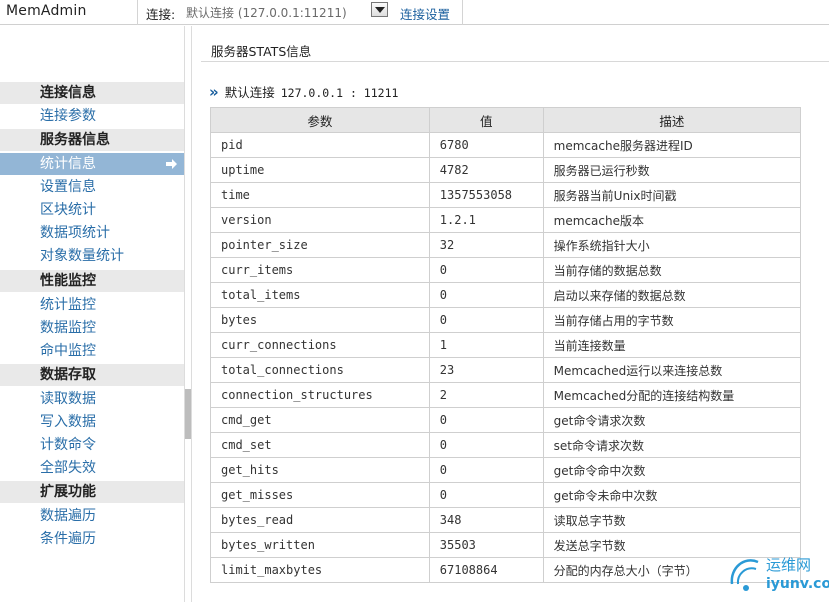  What do you see at coordinates (92, 281) in the screenshot?
I see `nav-section-monitor: 性能监控` at bounding box center [92, 281].